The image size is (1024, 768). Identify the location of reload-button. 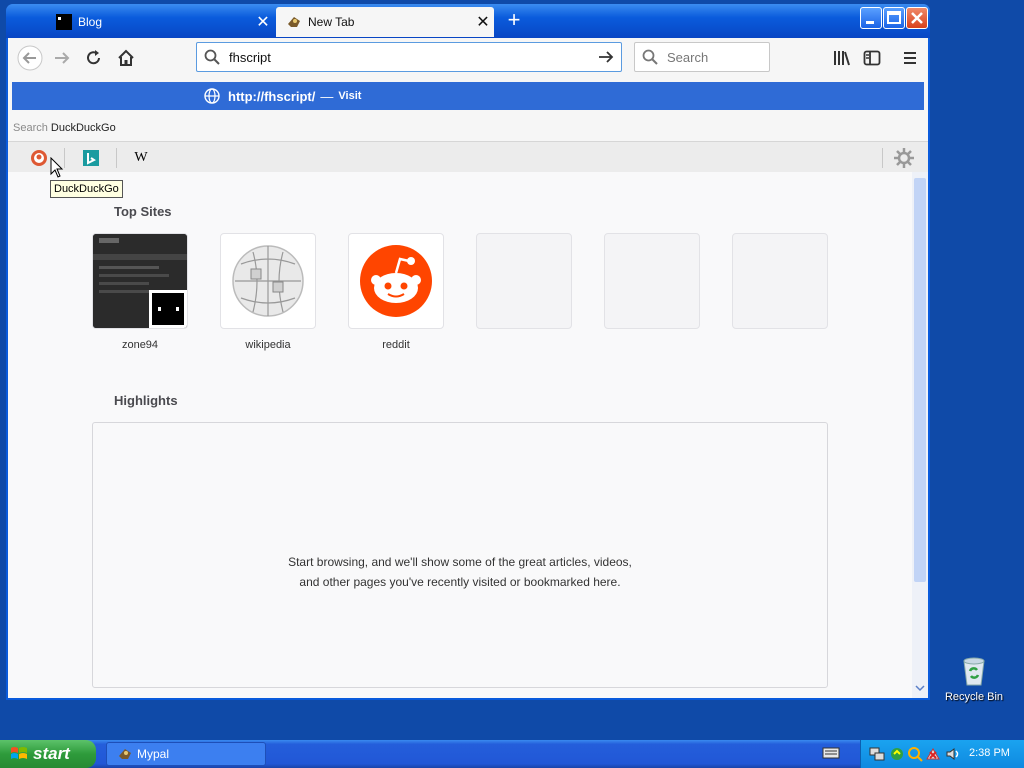
(94, 58).